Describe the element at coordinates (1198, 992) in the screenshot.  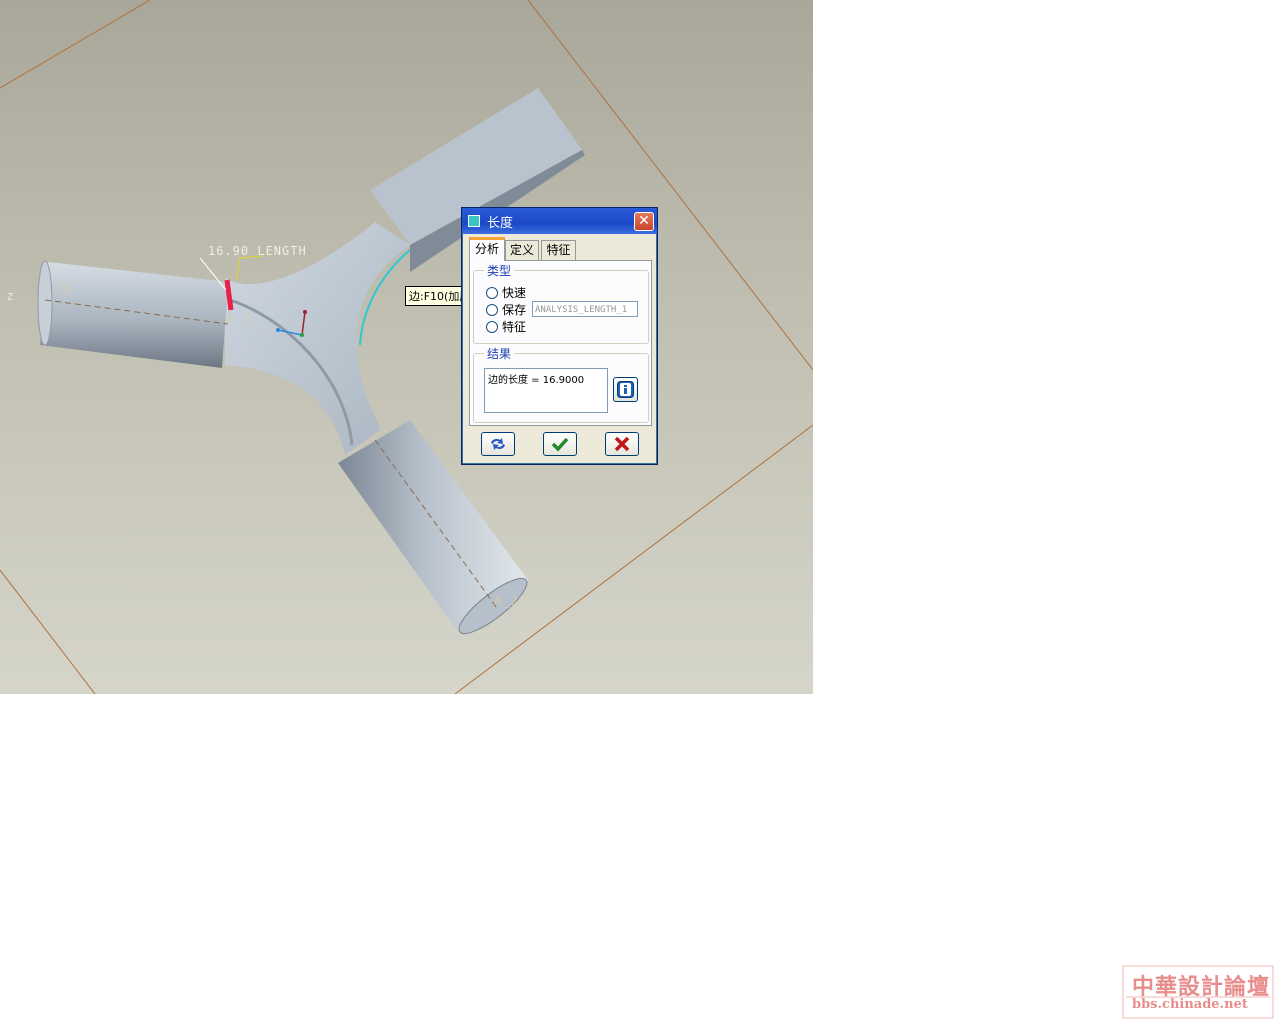
I see `forum-watermark: 中華設計論壇 bbs.chinade.net` at that location.